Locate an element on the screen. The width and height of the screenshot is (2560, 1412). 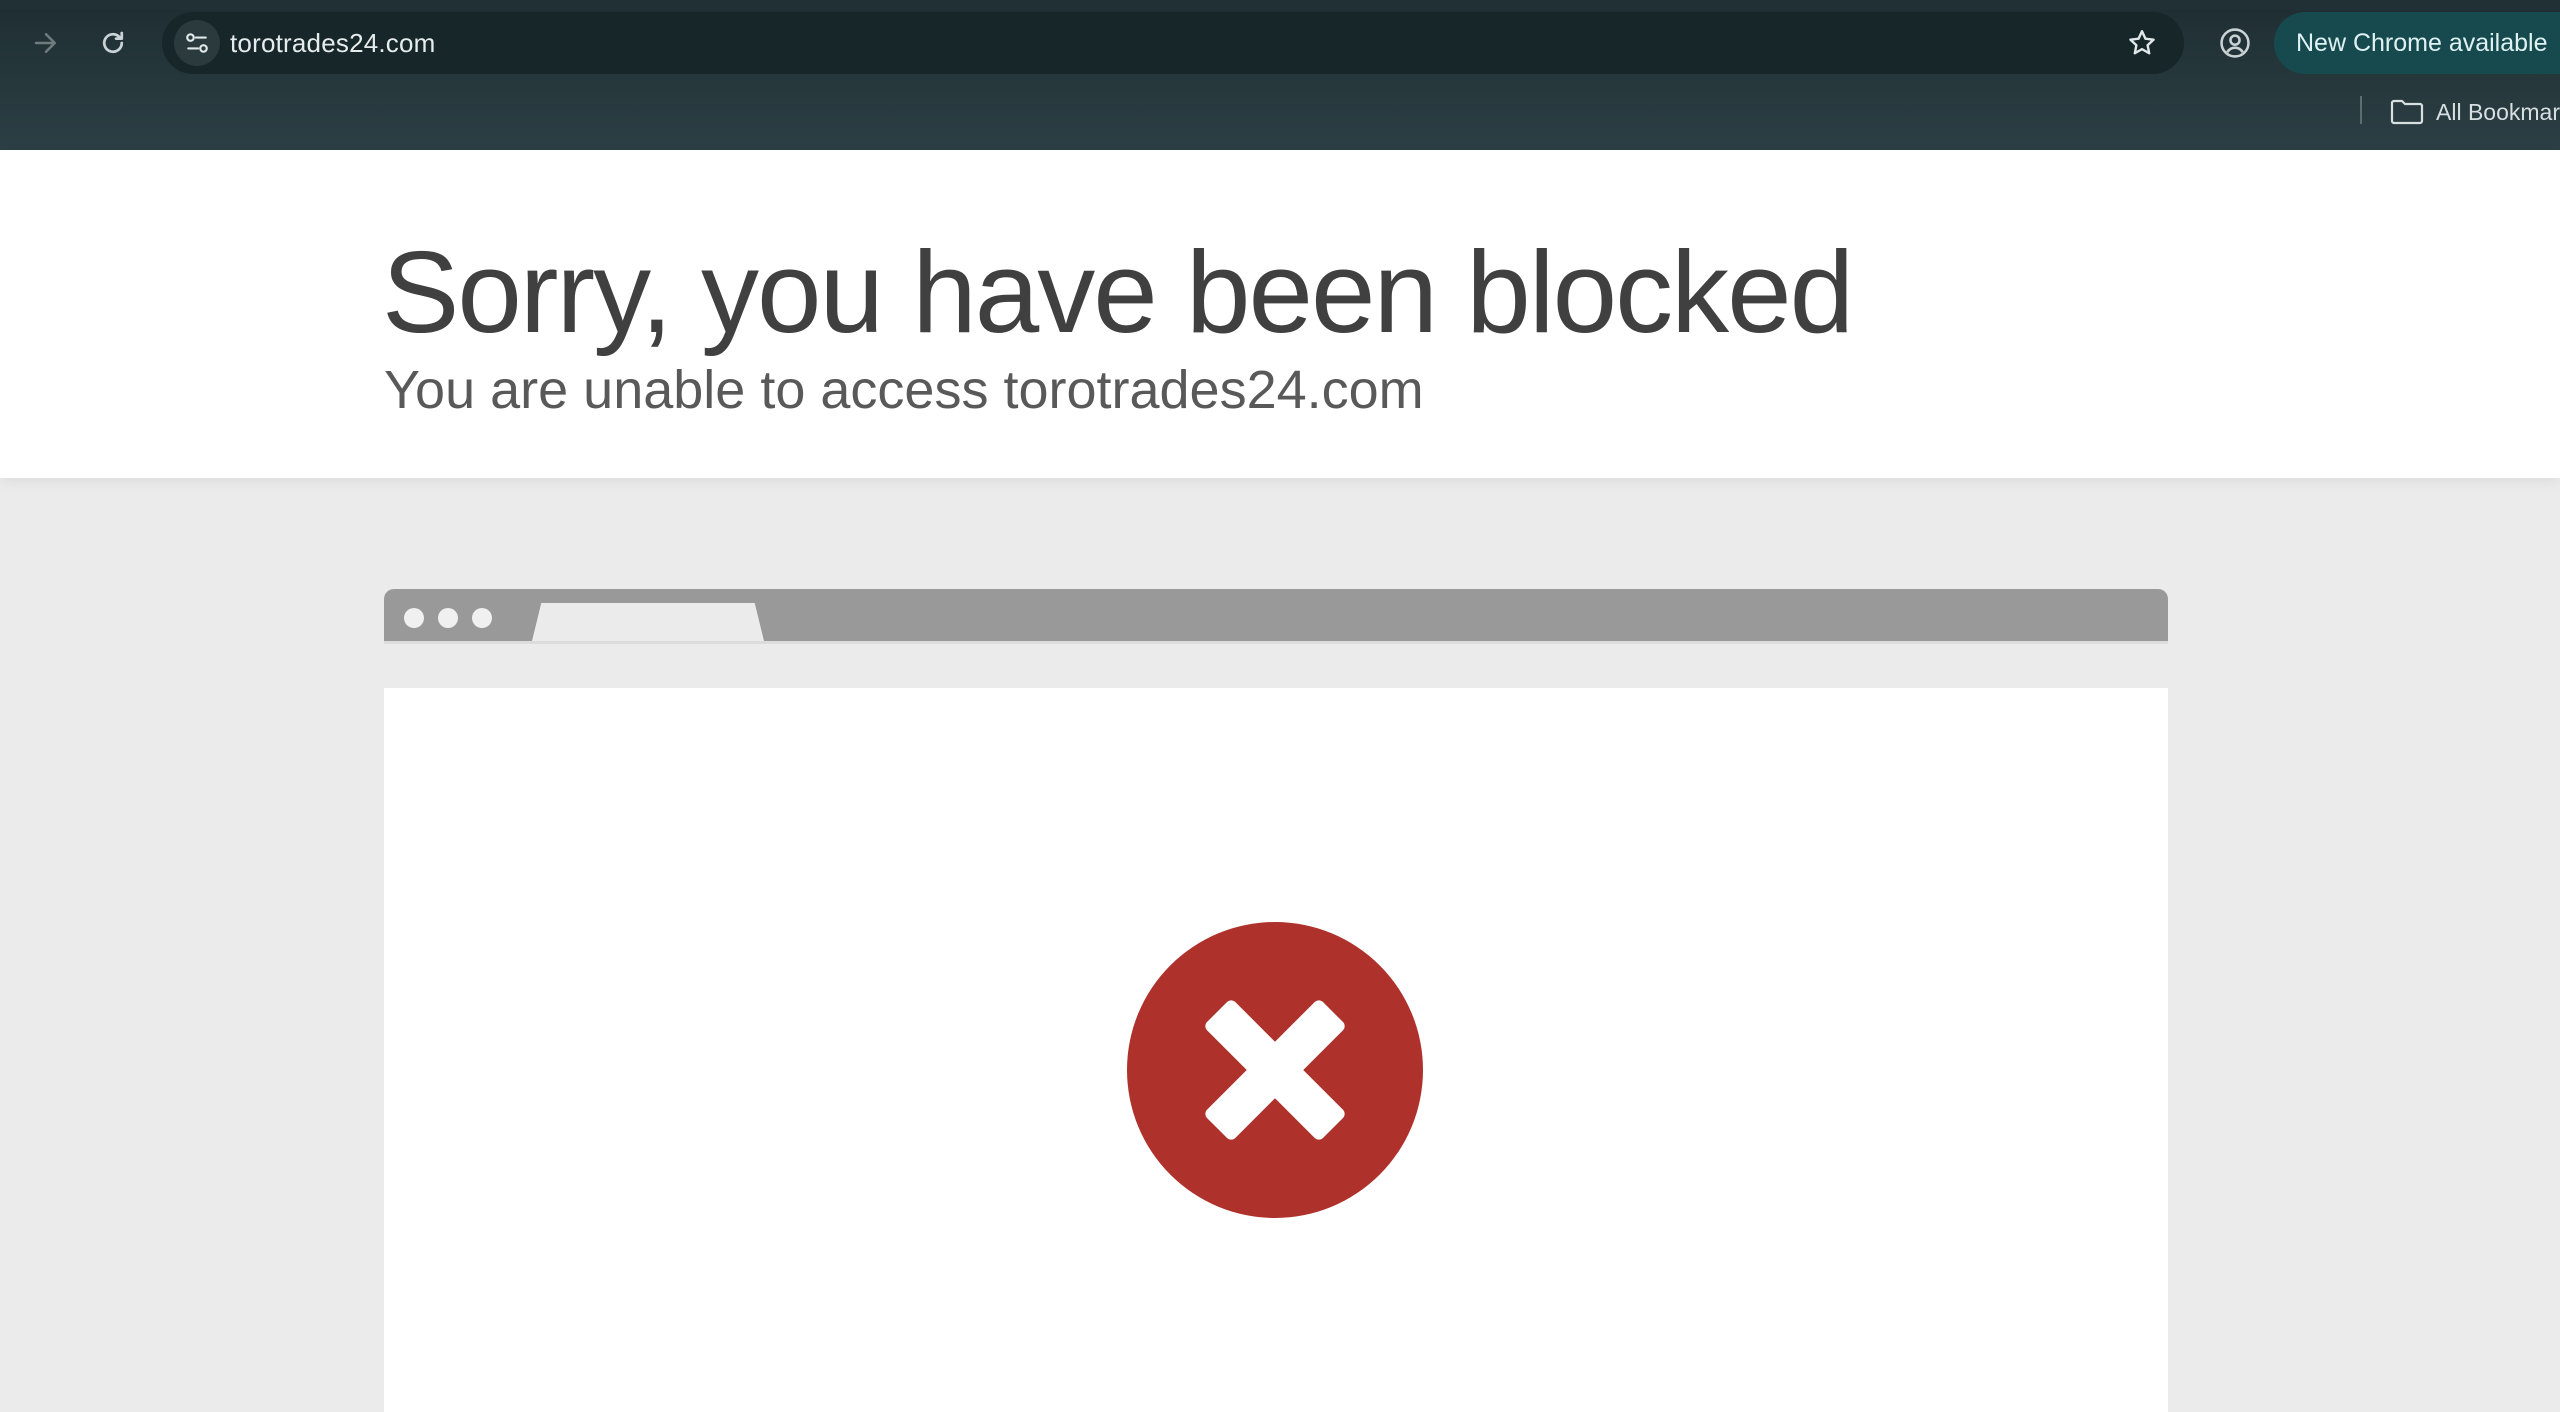
site-info-button is located at coordinates (197, 43).